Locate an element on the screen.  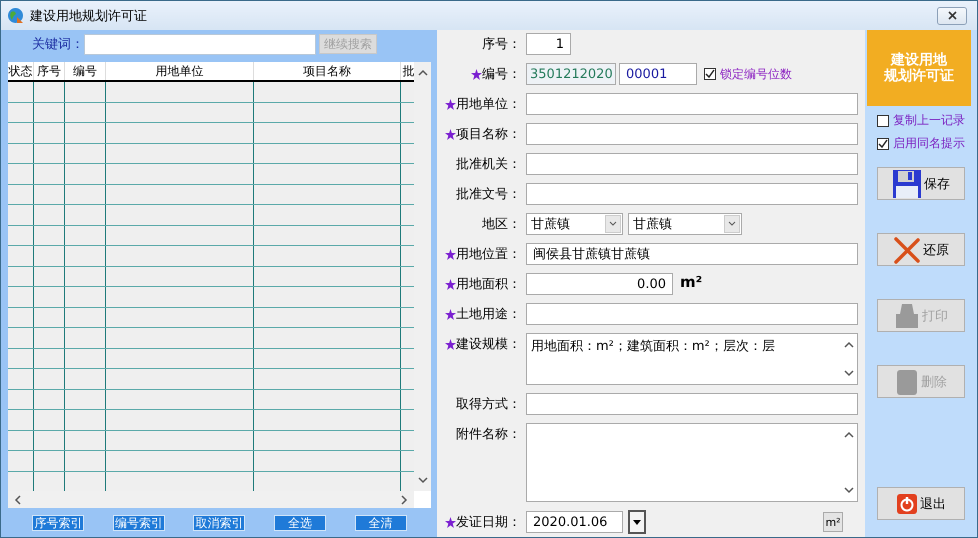
field-label: 地区： is located at coordinates (501, 224).